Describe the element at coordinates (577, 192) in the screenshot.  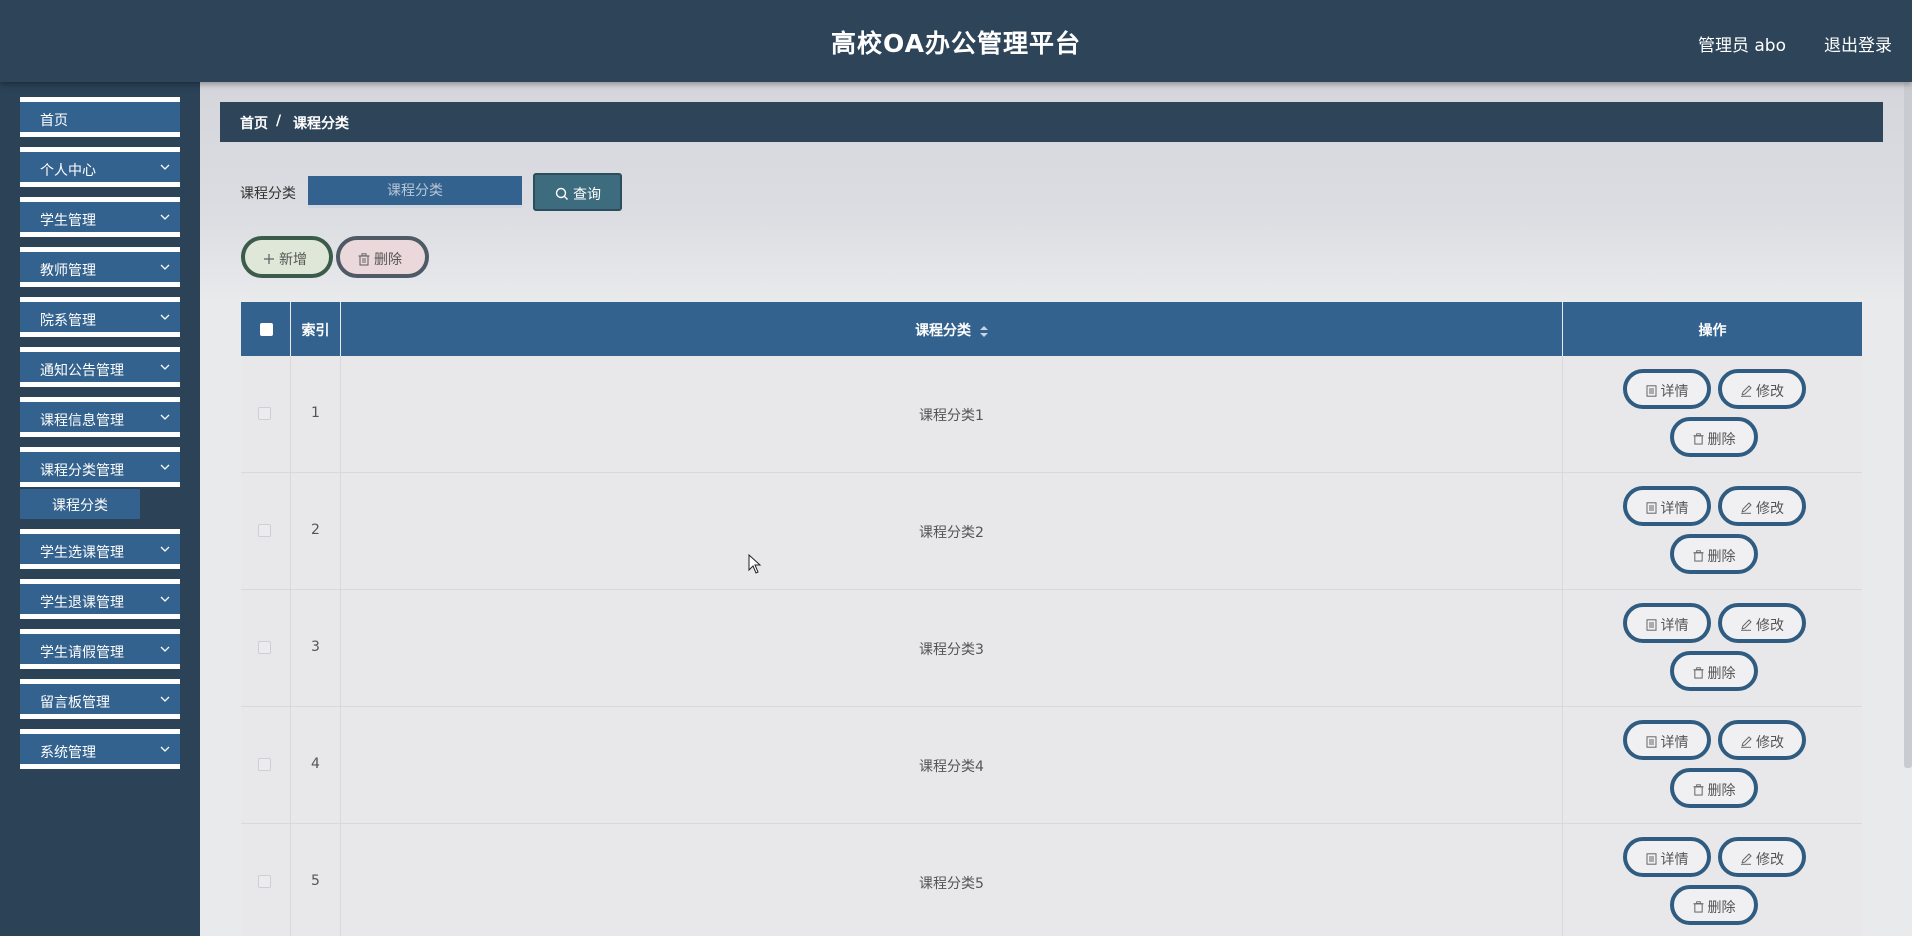
I see `query-button: 查询` at that location.